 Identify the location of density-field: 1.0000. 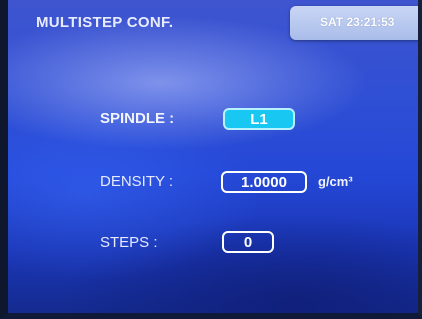
(264, 182).